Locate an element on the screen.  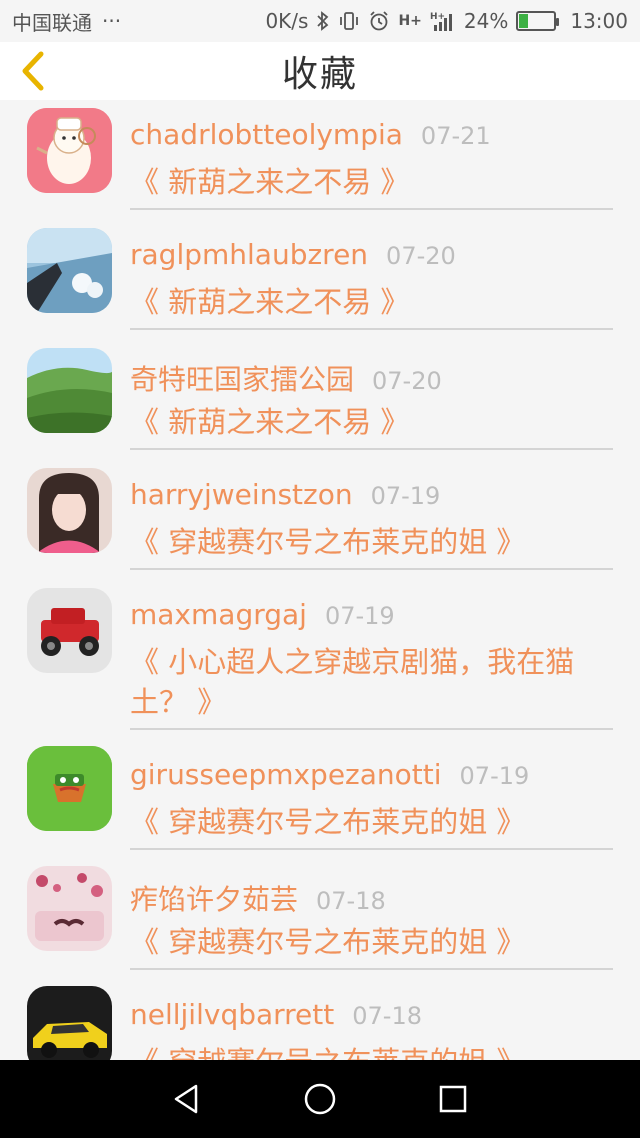
user-name: nelljilvqbarrett is located at coordinates (232, 1014).